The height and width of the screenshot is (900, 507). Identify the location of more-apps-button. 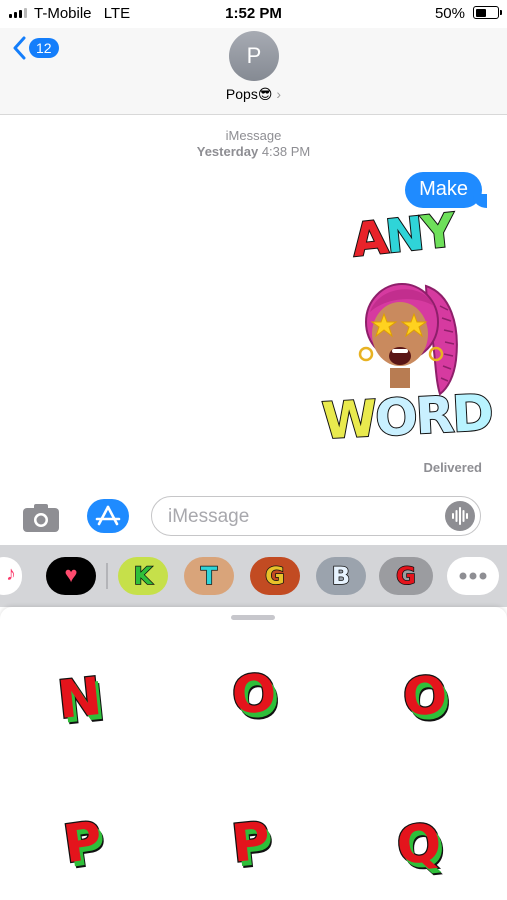
(473, 576).